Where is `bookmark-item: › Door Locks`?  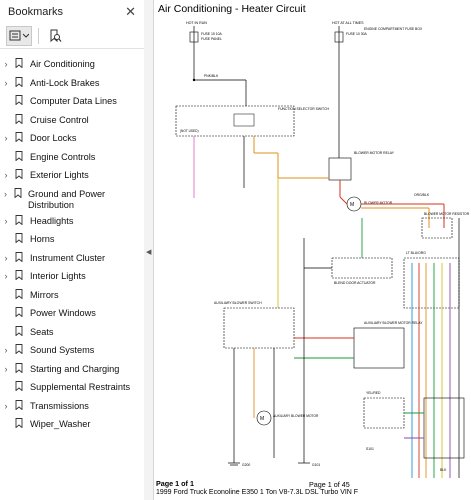
bookmark-item: › Door Locks is located at coordinates (72, 138).